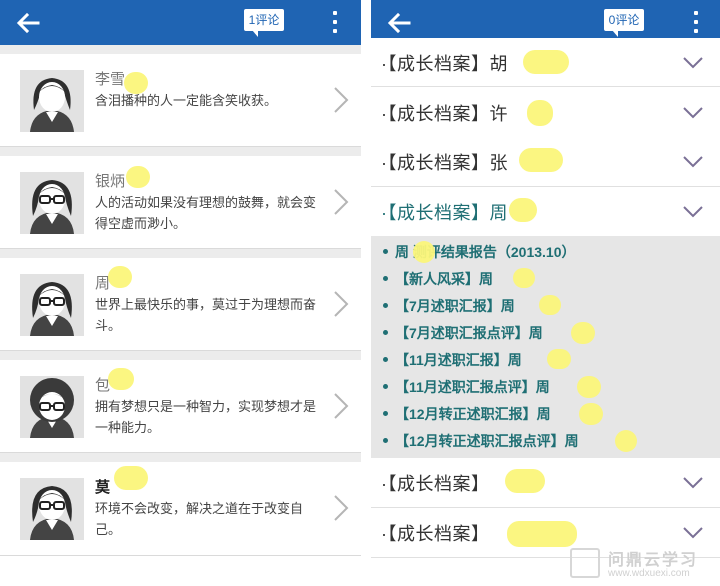 The image size is (720, 586). Describe the element at coordinates (52, 407) in the screenshot. I see `female-curly-avatar-icon` at that location.